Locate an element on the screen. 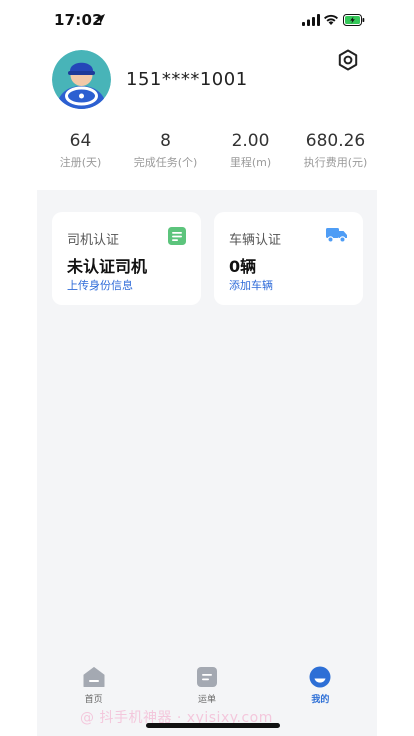  driver-avatar-icon is located at coordinates (81, 79).